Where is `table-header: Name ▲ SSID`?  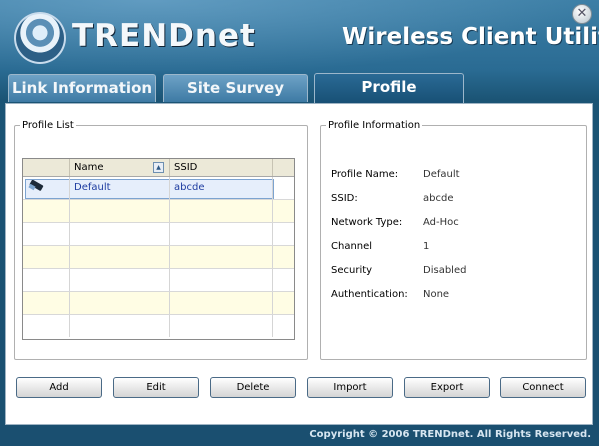
table-header: Name ▲ SSID is located at coordinates (158, 168).